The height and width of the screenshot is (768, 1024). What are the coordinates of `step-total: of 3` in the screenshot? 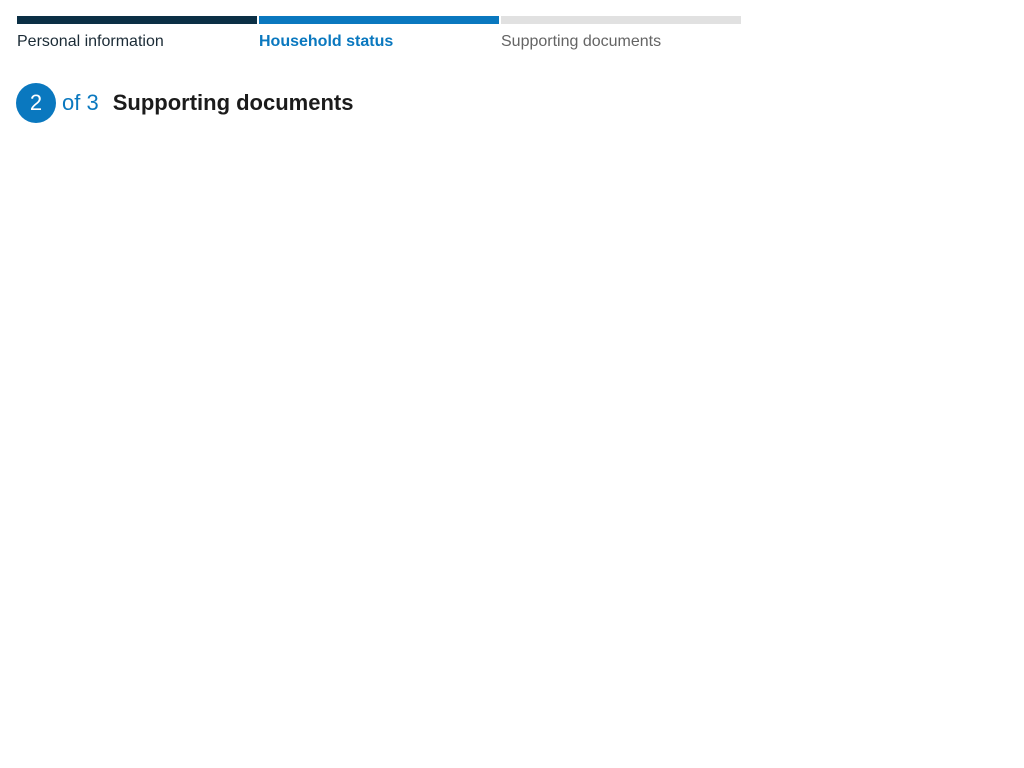 It's located at (80, 102).